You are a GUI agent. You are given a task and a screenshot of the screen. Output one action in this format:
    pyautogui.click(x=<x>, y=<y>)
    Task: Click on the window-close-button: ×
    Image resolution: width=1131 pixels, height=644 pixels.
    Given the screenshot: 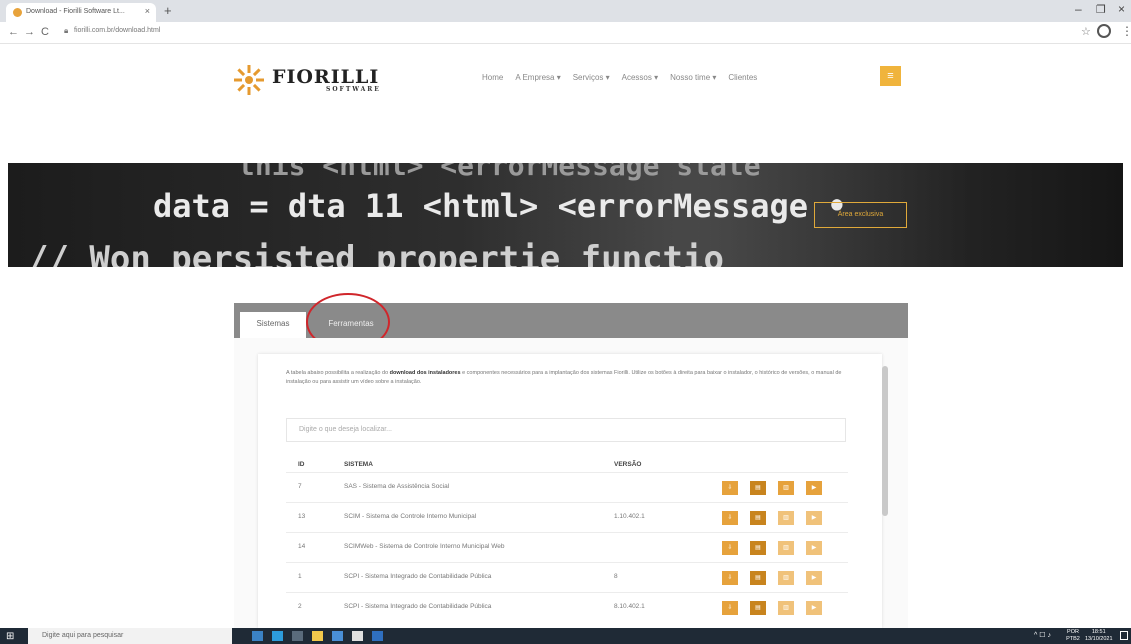 What is the action you would take?
    pyautogui.click(x=1121, y=9)
    